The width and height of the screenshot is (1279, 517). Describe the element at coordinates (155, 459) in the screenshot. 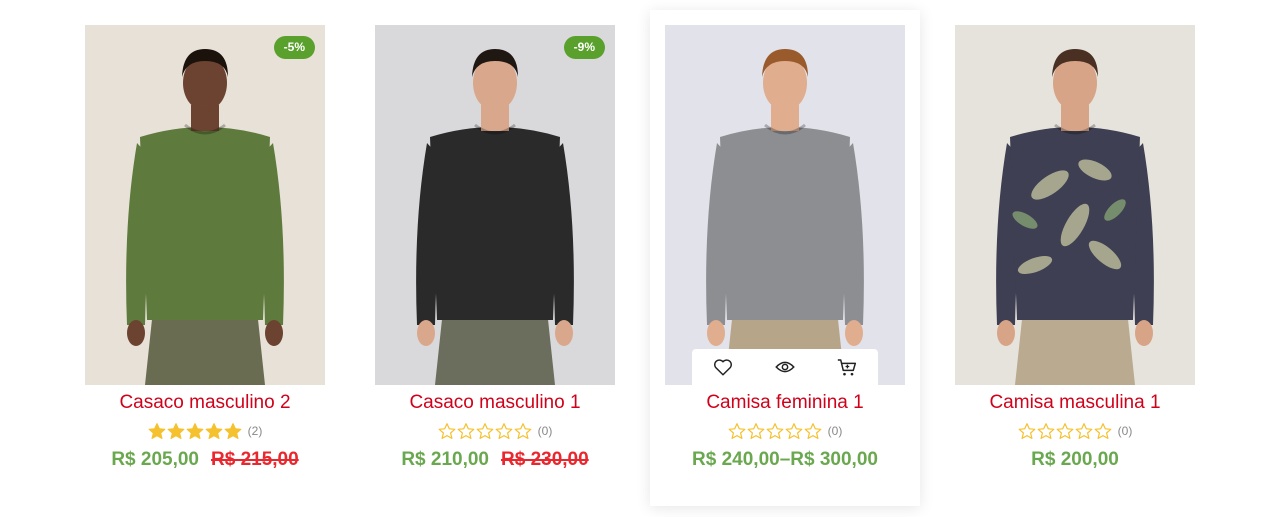

I see `product-price: R$ 205,00` at that location.